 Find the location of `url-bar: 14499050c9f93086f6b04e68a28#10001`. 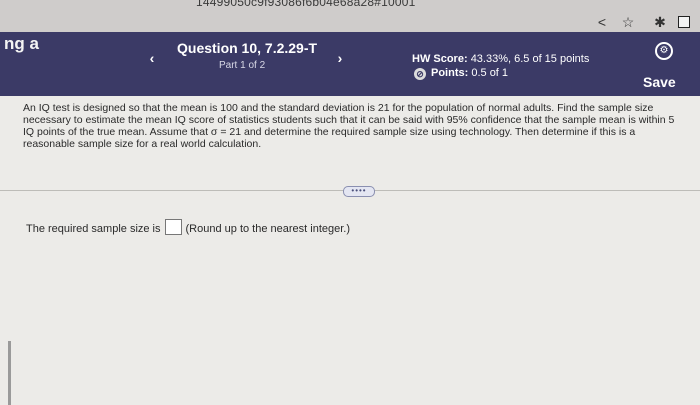

url-bar: 14499050c9f93086f6b04e68a28#10001 is located at coordinates (350, 6).